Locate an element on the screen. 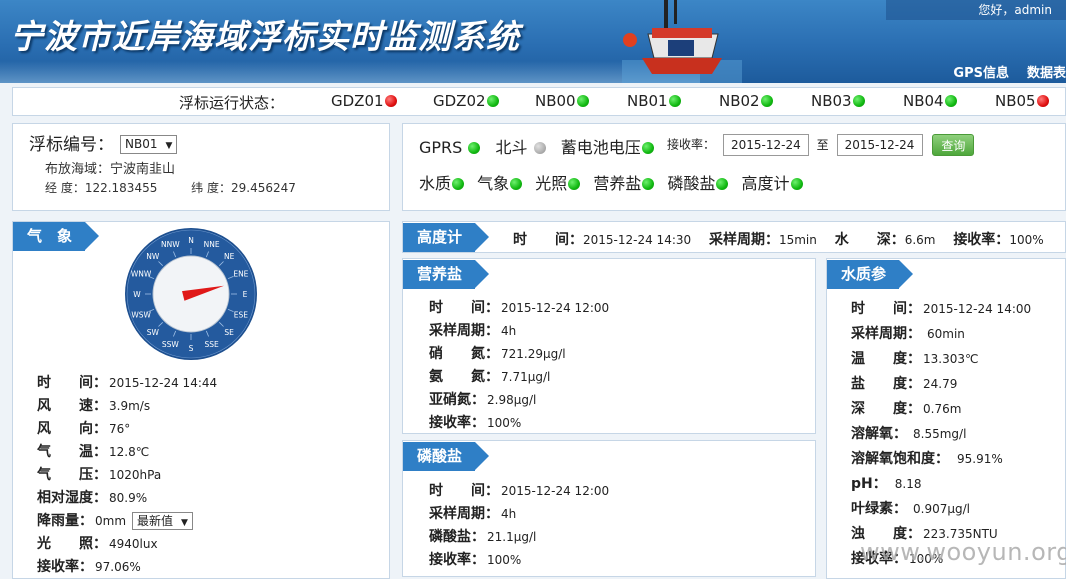 The height and width of the screenshot is (579, 1066). date-from-input: 2015-12-24 is located at coordinates (765, 145).